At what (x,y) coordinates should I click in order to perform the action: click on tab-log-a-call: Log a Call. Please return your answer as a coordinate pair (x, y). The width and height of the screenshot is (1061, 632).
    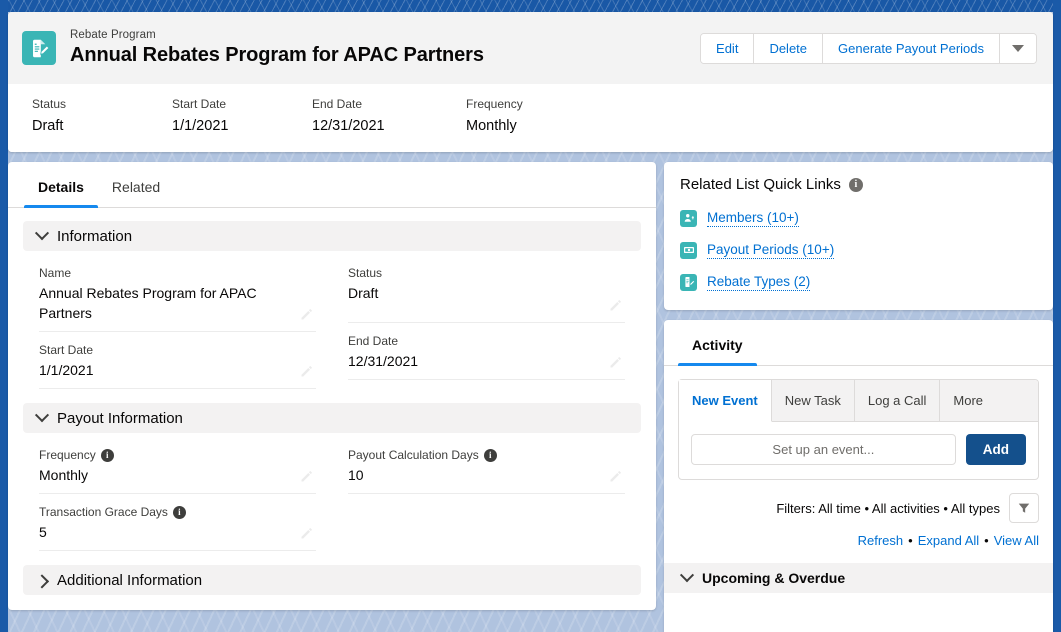
    Looking at the image, I should click on (898, 400).